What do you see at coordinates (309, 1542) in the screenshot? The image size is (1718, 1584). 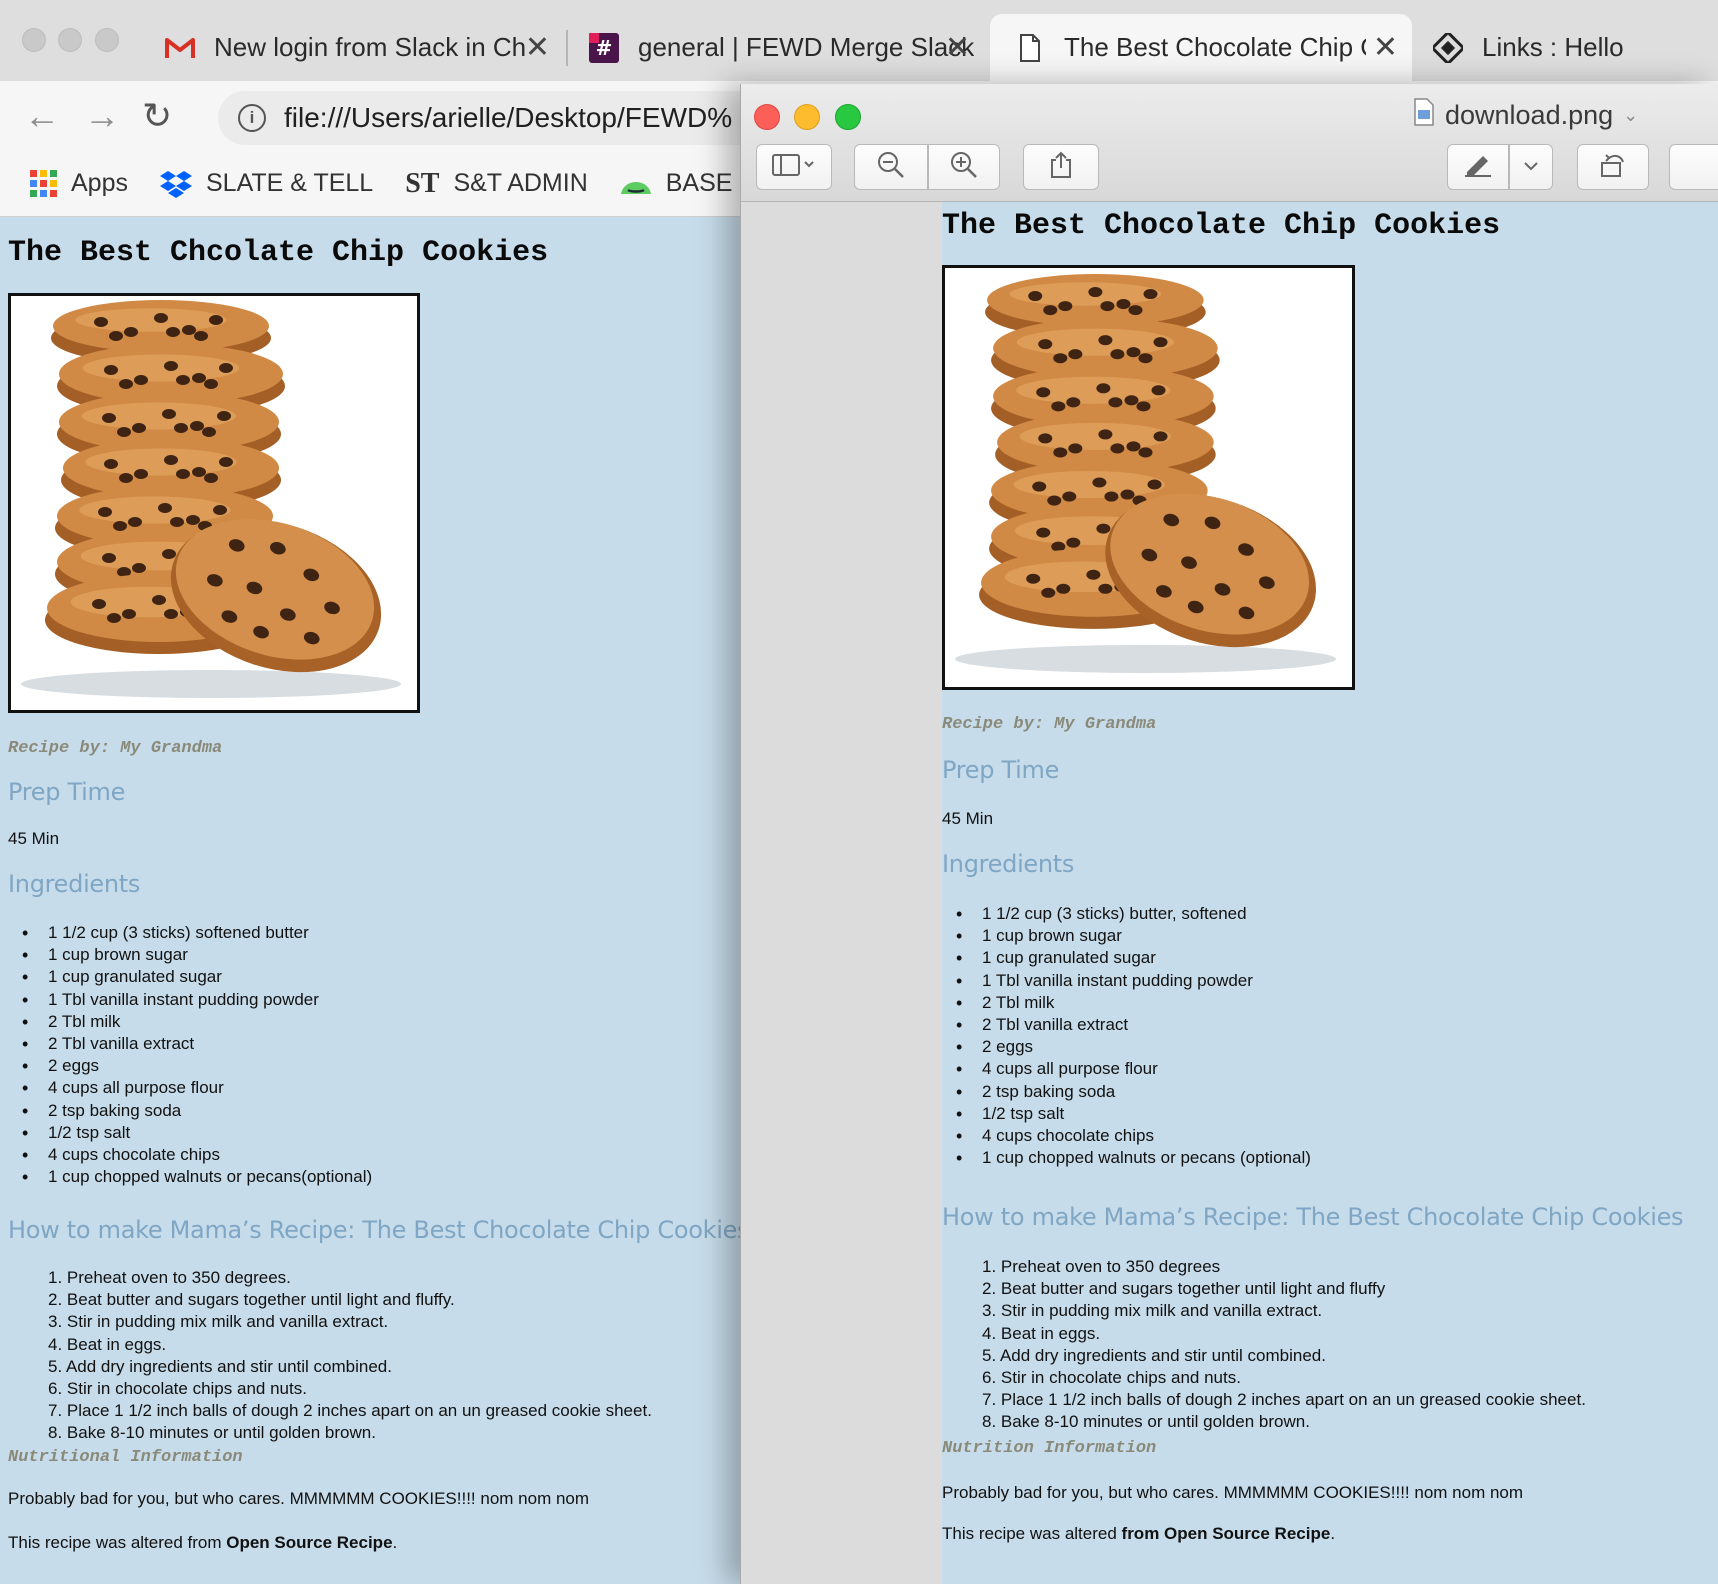 I see `source-link: Open Source Recipe` at bounding box center [309, 1542].